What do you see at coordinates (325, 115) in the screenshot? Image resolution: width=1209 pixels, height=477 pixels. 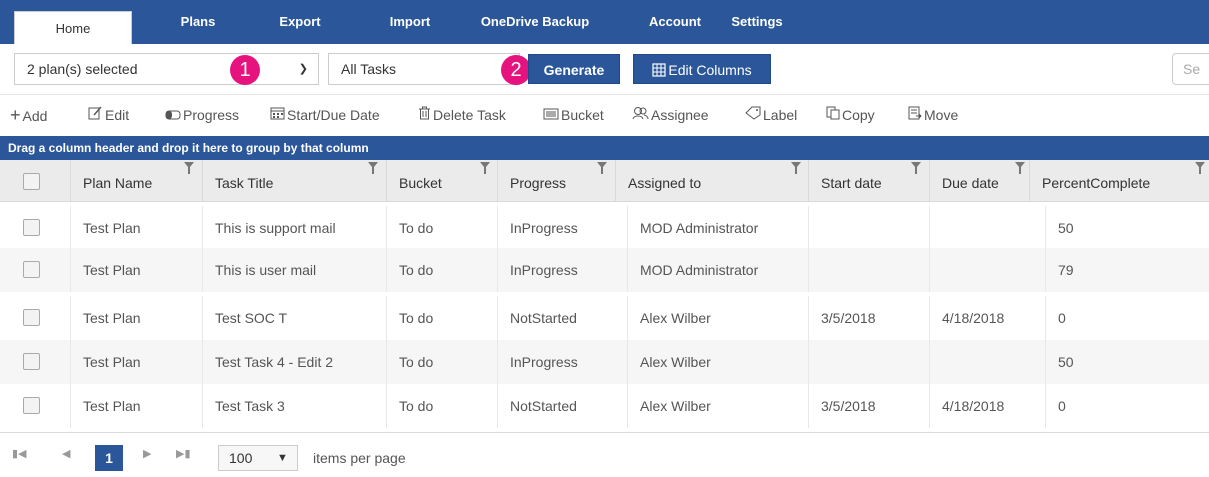 I see `start-due-date-button: Start/Due Date` at bounding box center [325, 115].